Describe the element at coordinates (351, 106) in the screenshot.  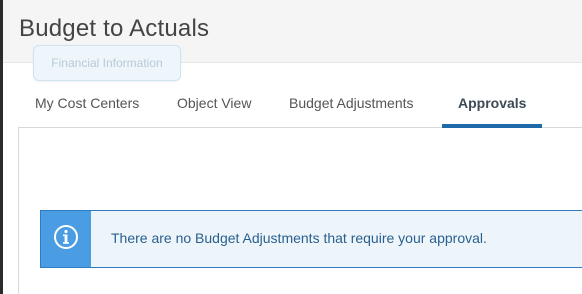
I see `tab-budget-adjustments: Budget Adjustments` at that location.